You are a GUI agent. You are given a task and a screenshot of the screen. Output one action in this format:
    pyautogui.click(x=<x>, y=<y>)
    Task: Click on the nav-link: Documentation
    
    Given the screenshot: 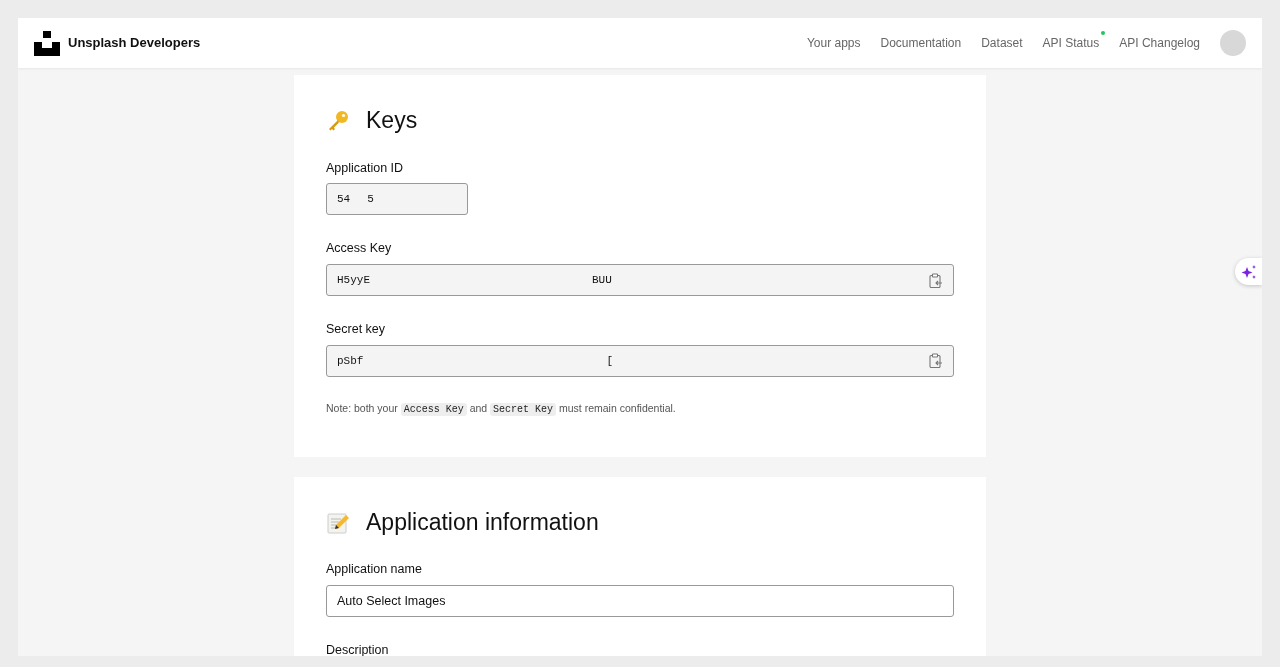 What is the action you would take?
    pyautogui.click(x=921, y=43)
    